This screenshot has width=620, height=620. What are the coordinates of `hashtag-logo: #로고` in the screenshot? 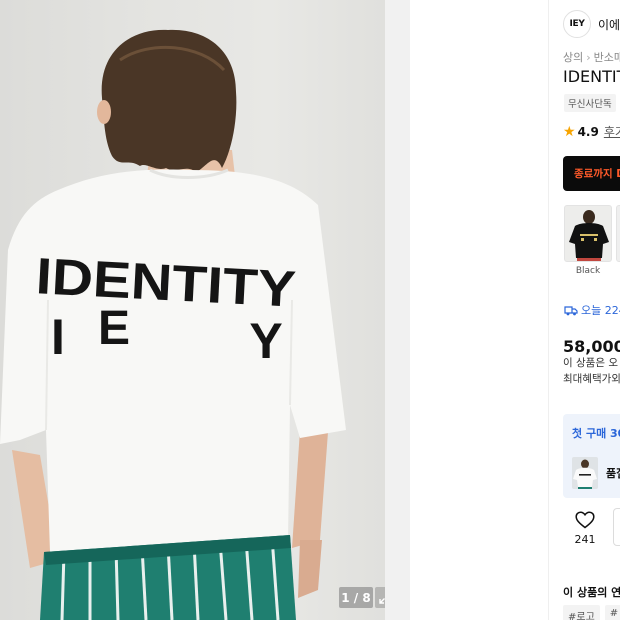 It's located at (581, 612).